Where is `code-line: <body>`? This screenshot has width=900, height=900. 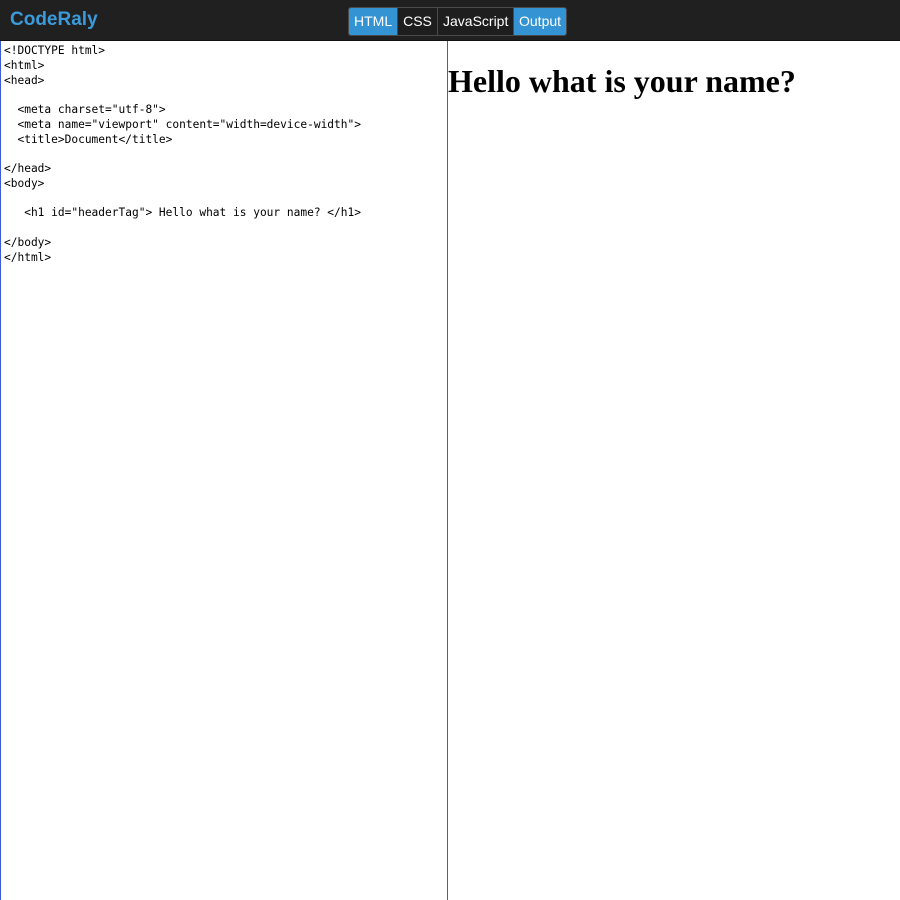
code-line: <body> is located at coordinates (24, 183).